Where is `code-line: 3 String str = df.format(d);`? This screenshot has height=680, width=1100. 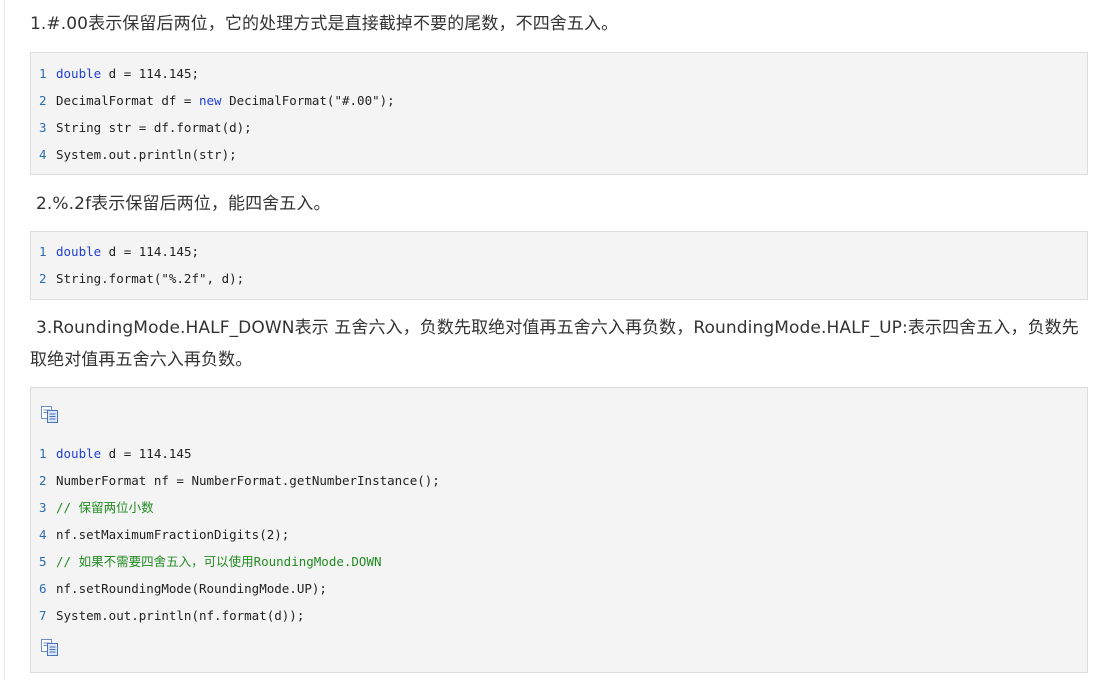
code-line: 3 String str = df.format(d); is located at coordinates (559, 127).